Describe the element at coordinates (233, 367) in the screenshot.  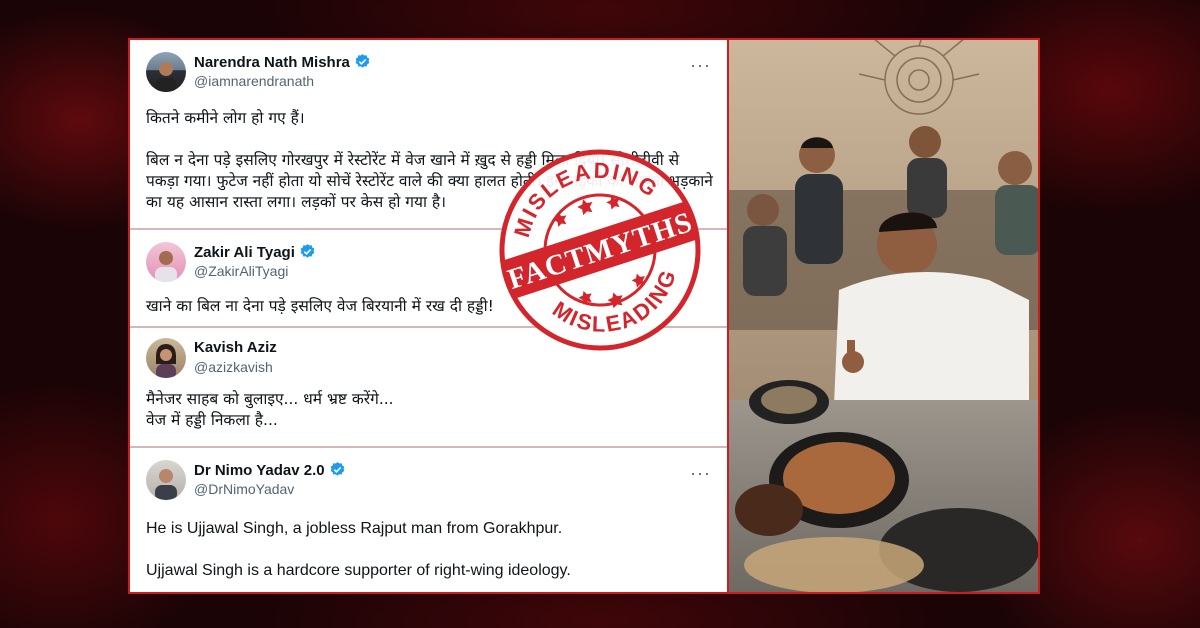
I see `author-handle: @azizkavish` at that location.